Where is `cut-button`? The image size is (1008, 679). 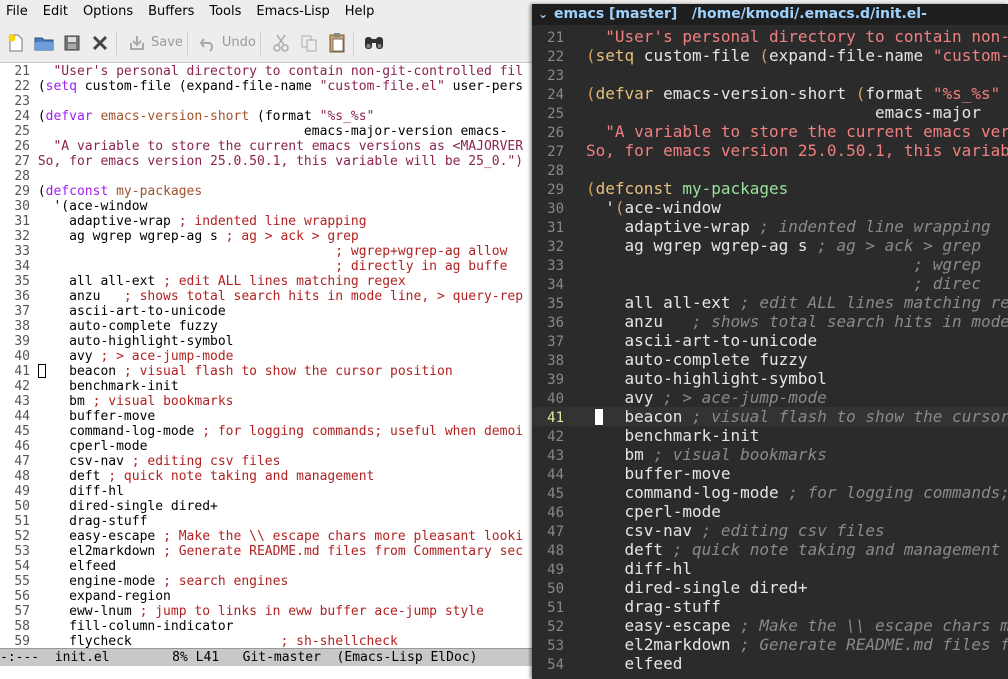
cut-button is located at coordinates (281, 43).